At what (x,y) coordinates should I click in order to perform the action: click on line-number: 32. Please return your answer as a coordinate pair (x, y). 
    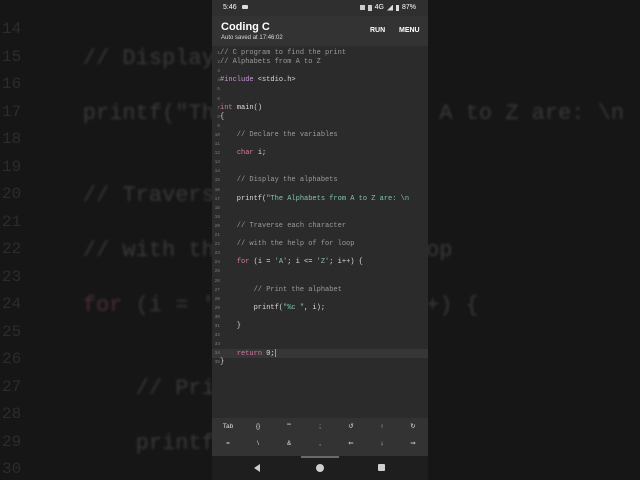
    Looking at the image, I should click on (217, 336).